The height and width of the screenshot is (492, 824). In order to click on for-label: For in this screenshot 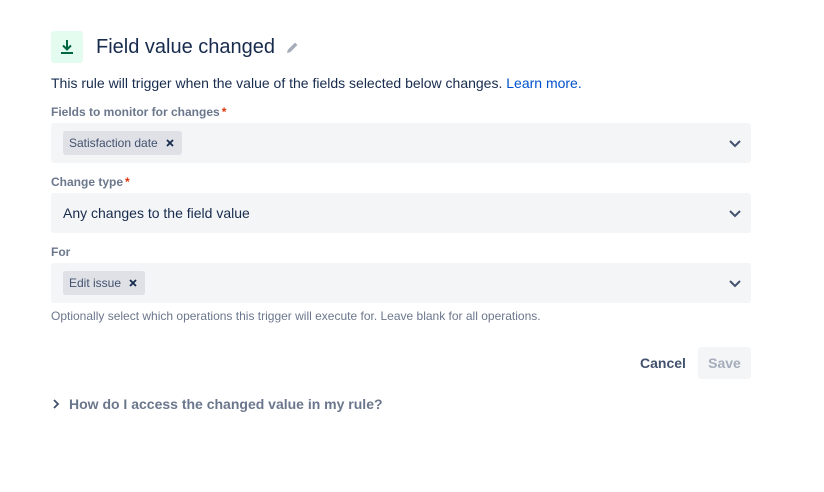, I will do `click(60, 252)`.